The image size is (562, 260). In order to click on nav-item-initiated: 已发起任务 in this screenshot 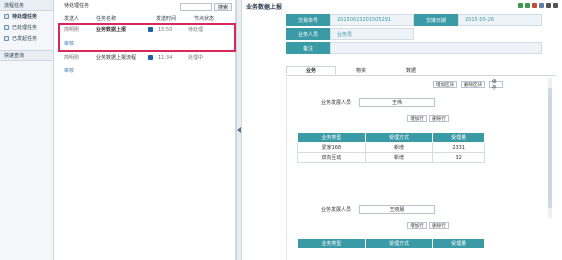, I will do `click(26, 38)`.